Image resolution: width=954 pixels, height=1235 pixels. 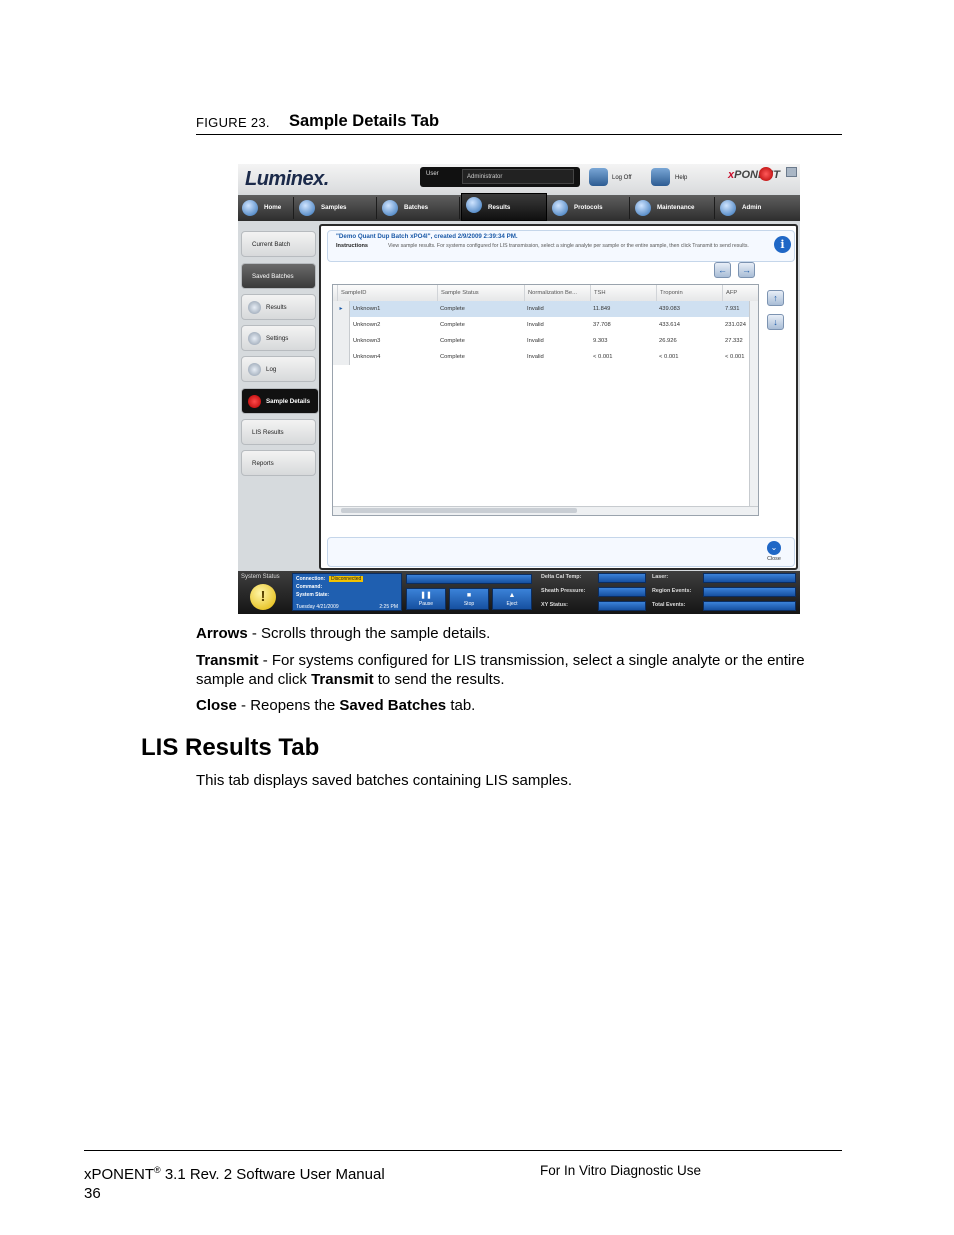 I want to click on close-text-end: tab., so click(x=461, y=705).